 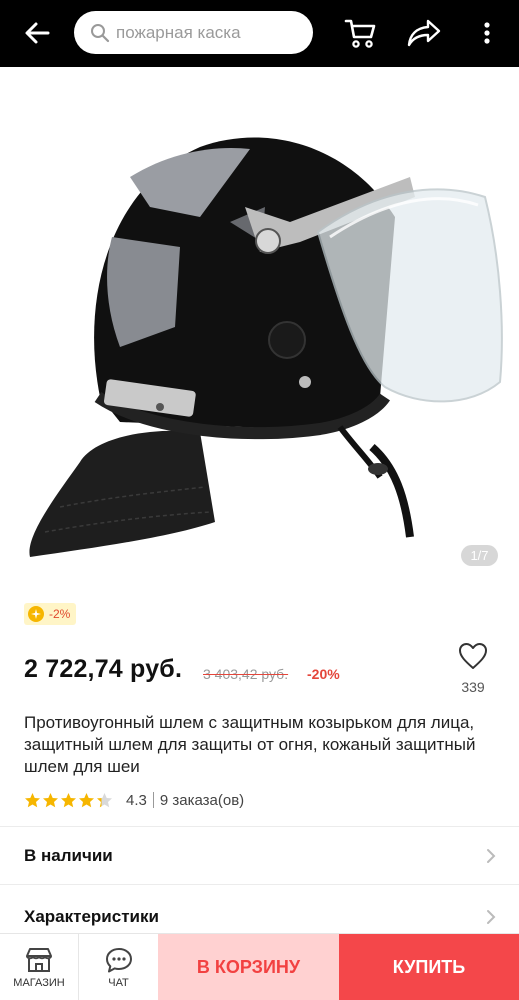 I want to click on chat-icon, so click(x=118, y=960).